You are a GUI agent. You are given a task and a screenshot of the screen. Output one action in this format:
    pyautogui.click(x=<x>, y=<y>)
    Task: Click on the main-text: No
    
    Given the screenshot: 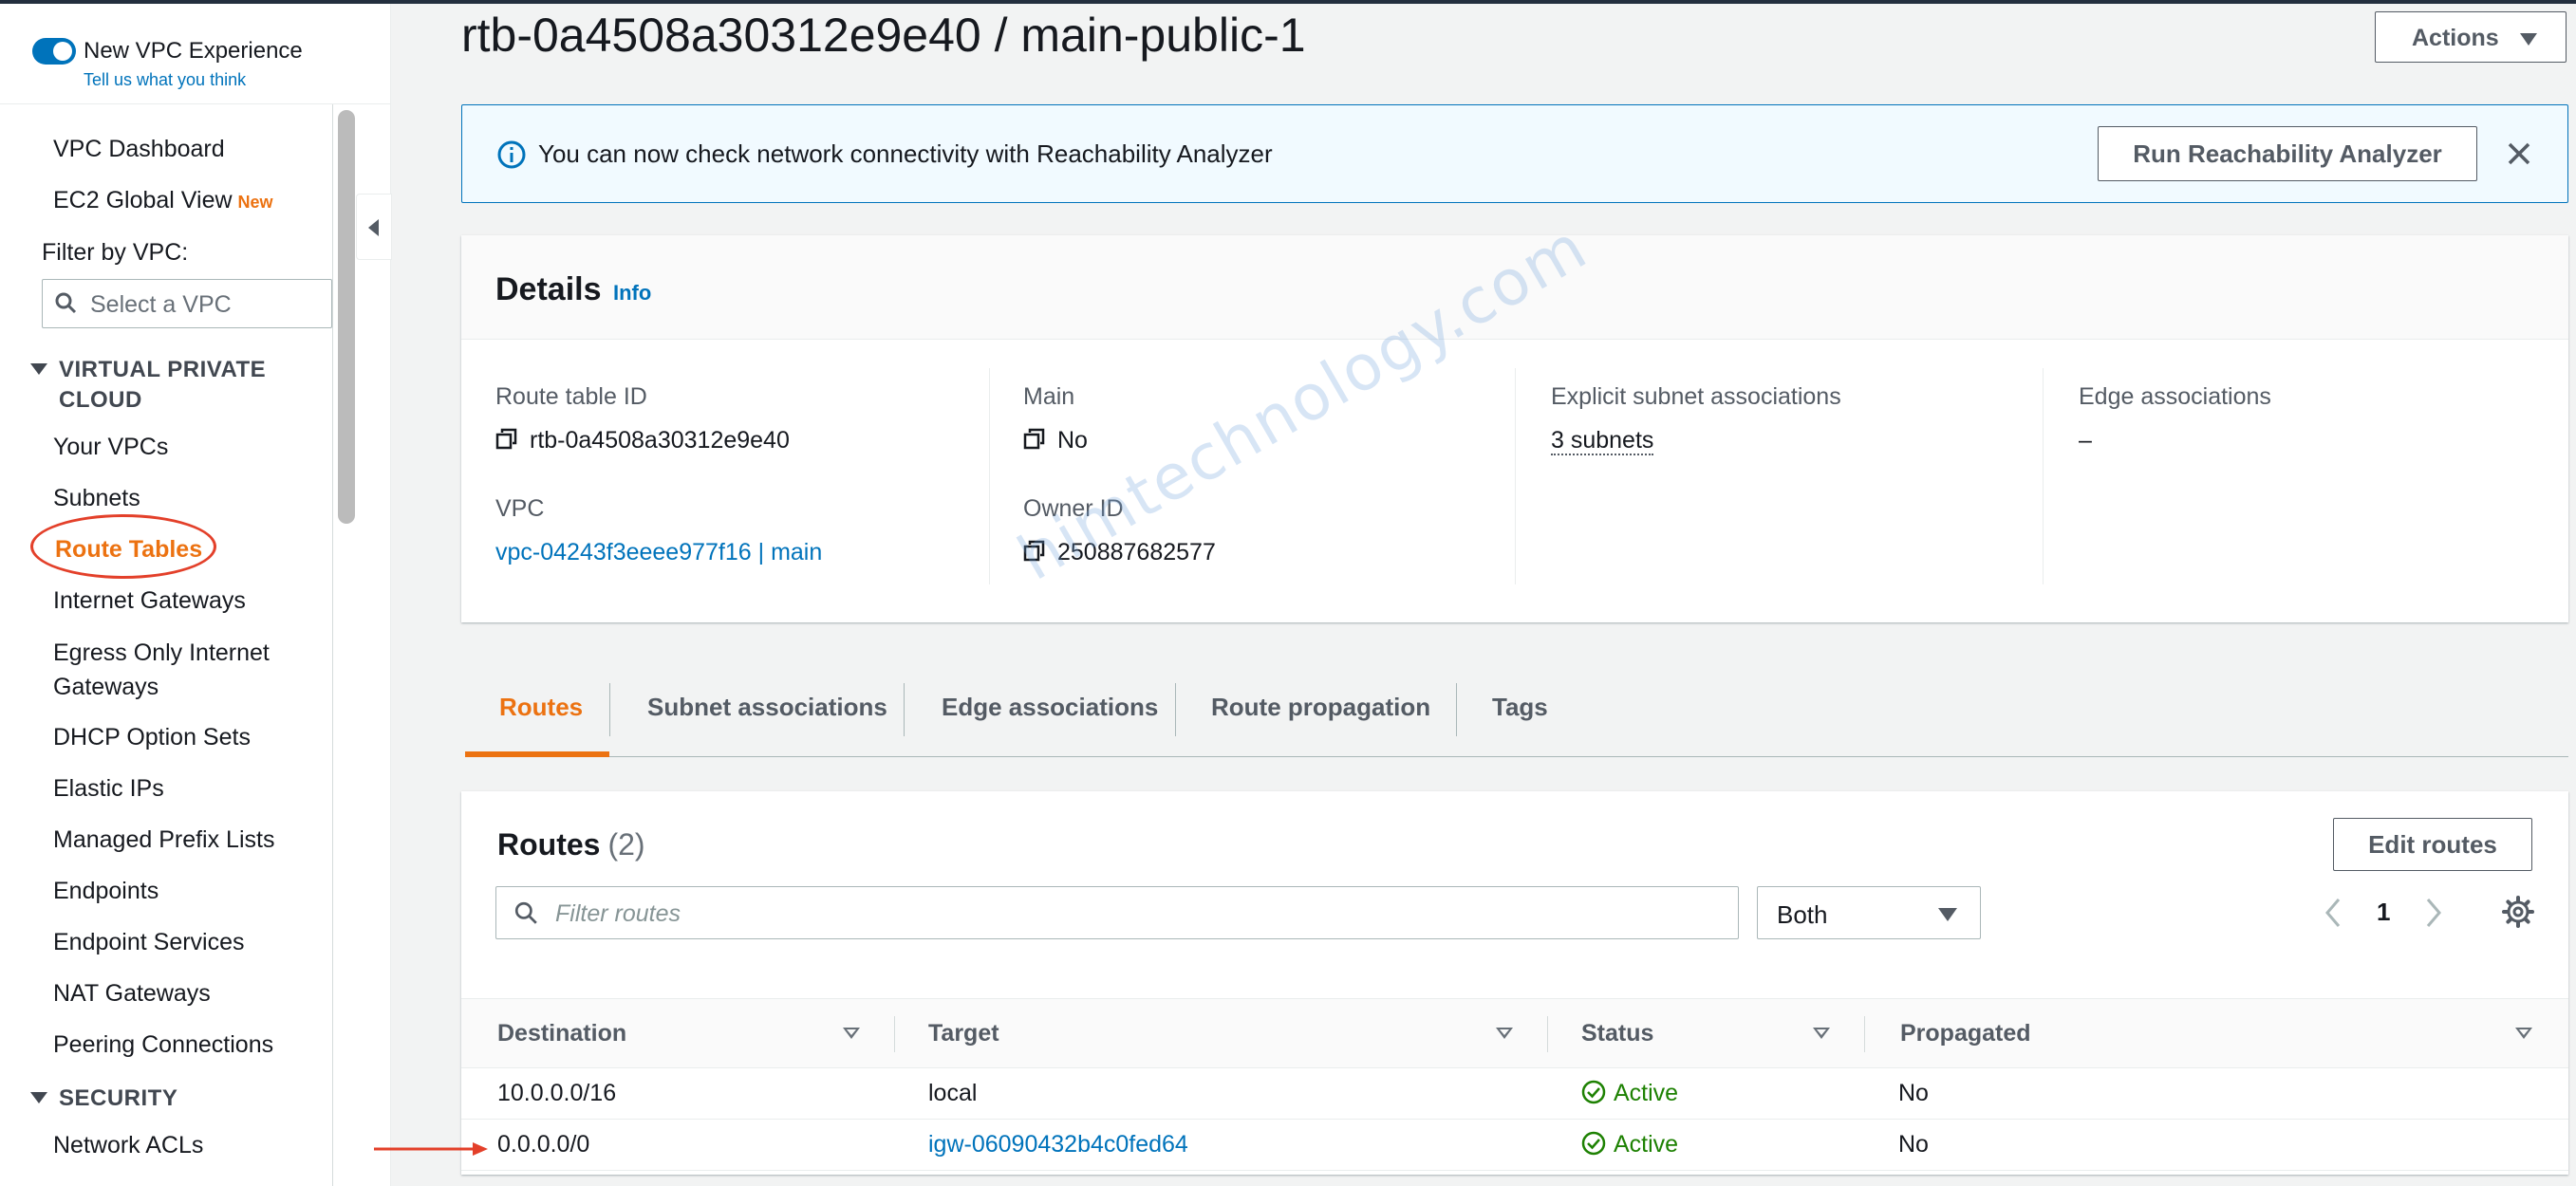 What is the action you would take?
    pyautogui.click(x=1072, y=440)
    